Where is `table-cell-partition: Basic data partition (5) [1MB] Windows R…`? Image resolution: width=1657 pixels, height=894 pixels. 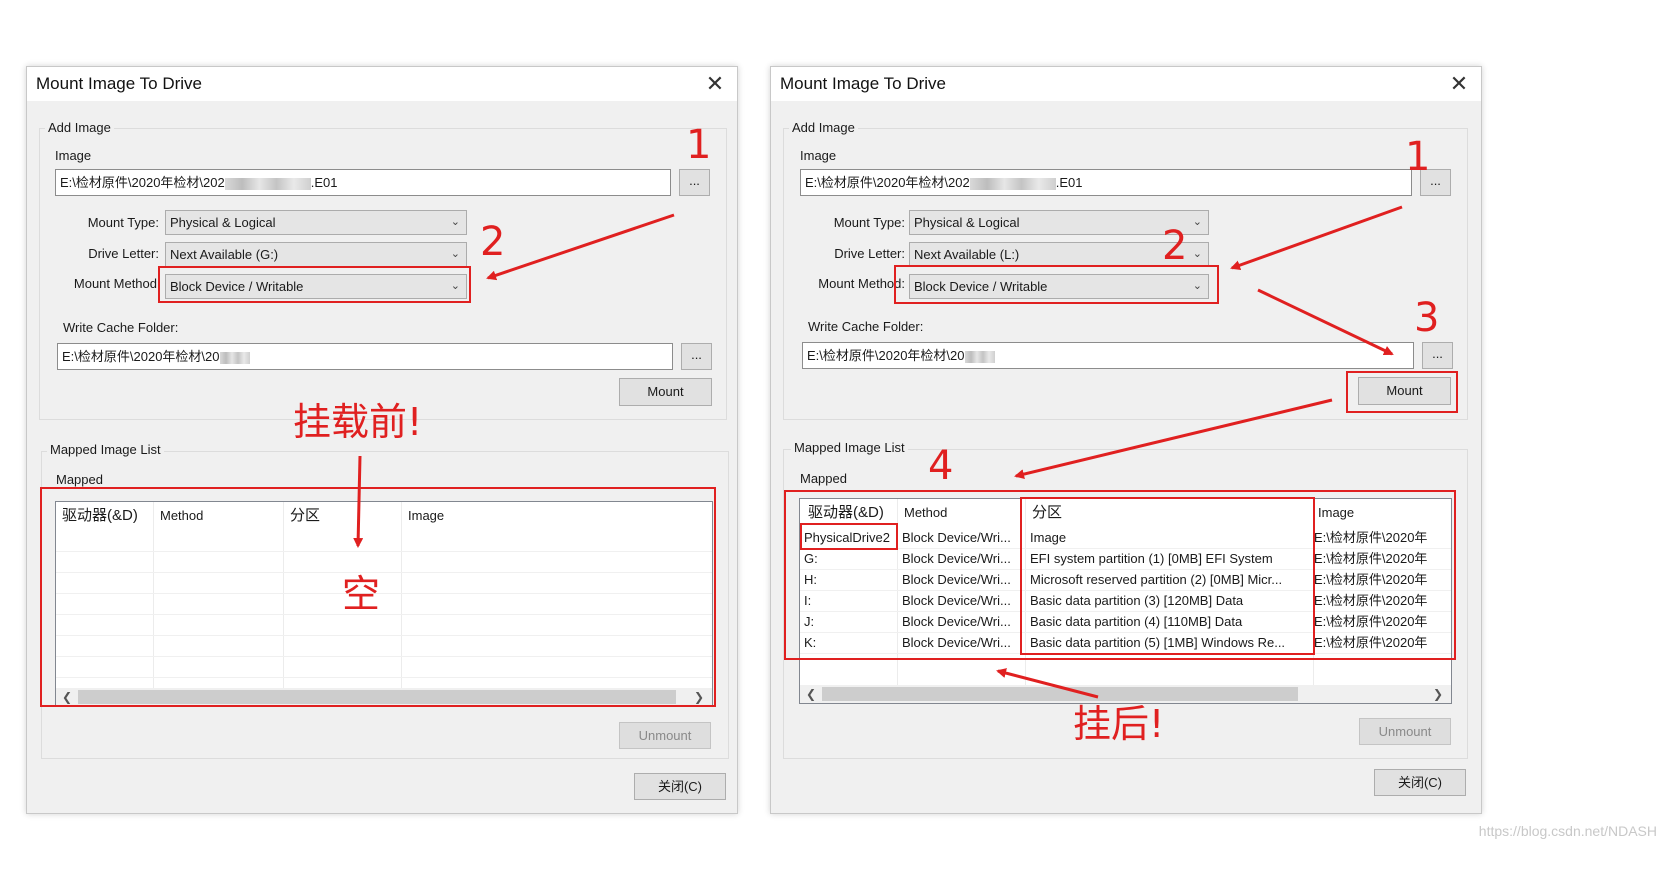 table-cell-partition: Basic data partition (5) [1MB] Windows R… is located at coordinates (1169, 642).